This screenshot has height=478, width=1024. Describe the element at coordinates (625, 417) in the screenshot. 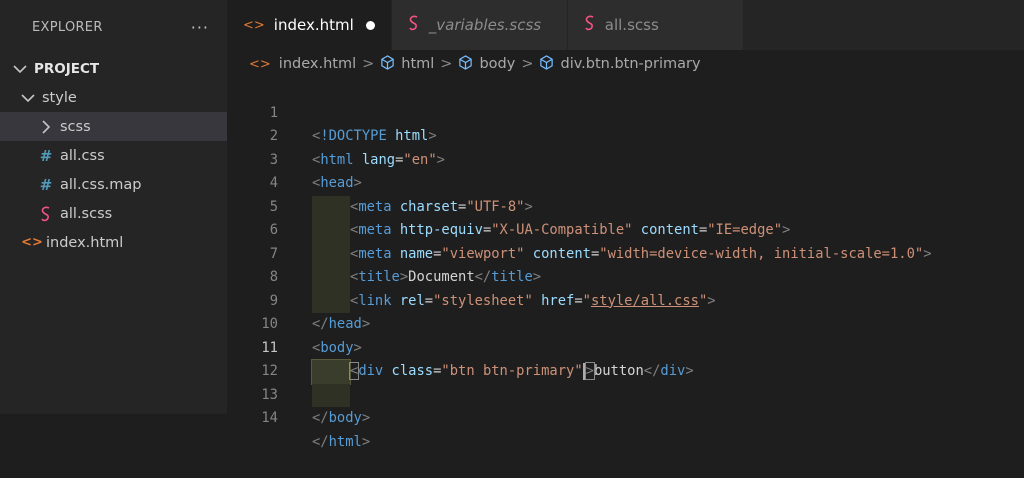

I see `code-line: 14 </html>` at that location.